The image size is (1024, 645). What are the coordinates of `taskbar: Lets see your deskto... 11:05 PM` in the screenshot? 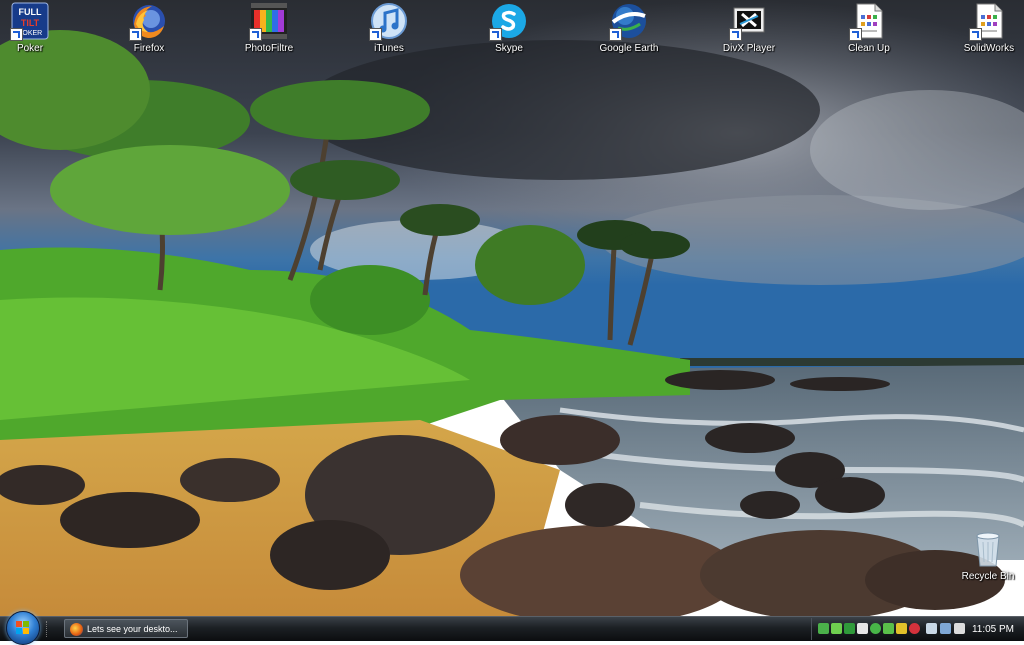 It's located at (512, 628).